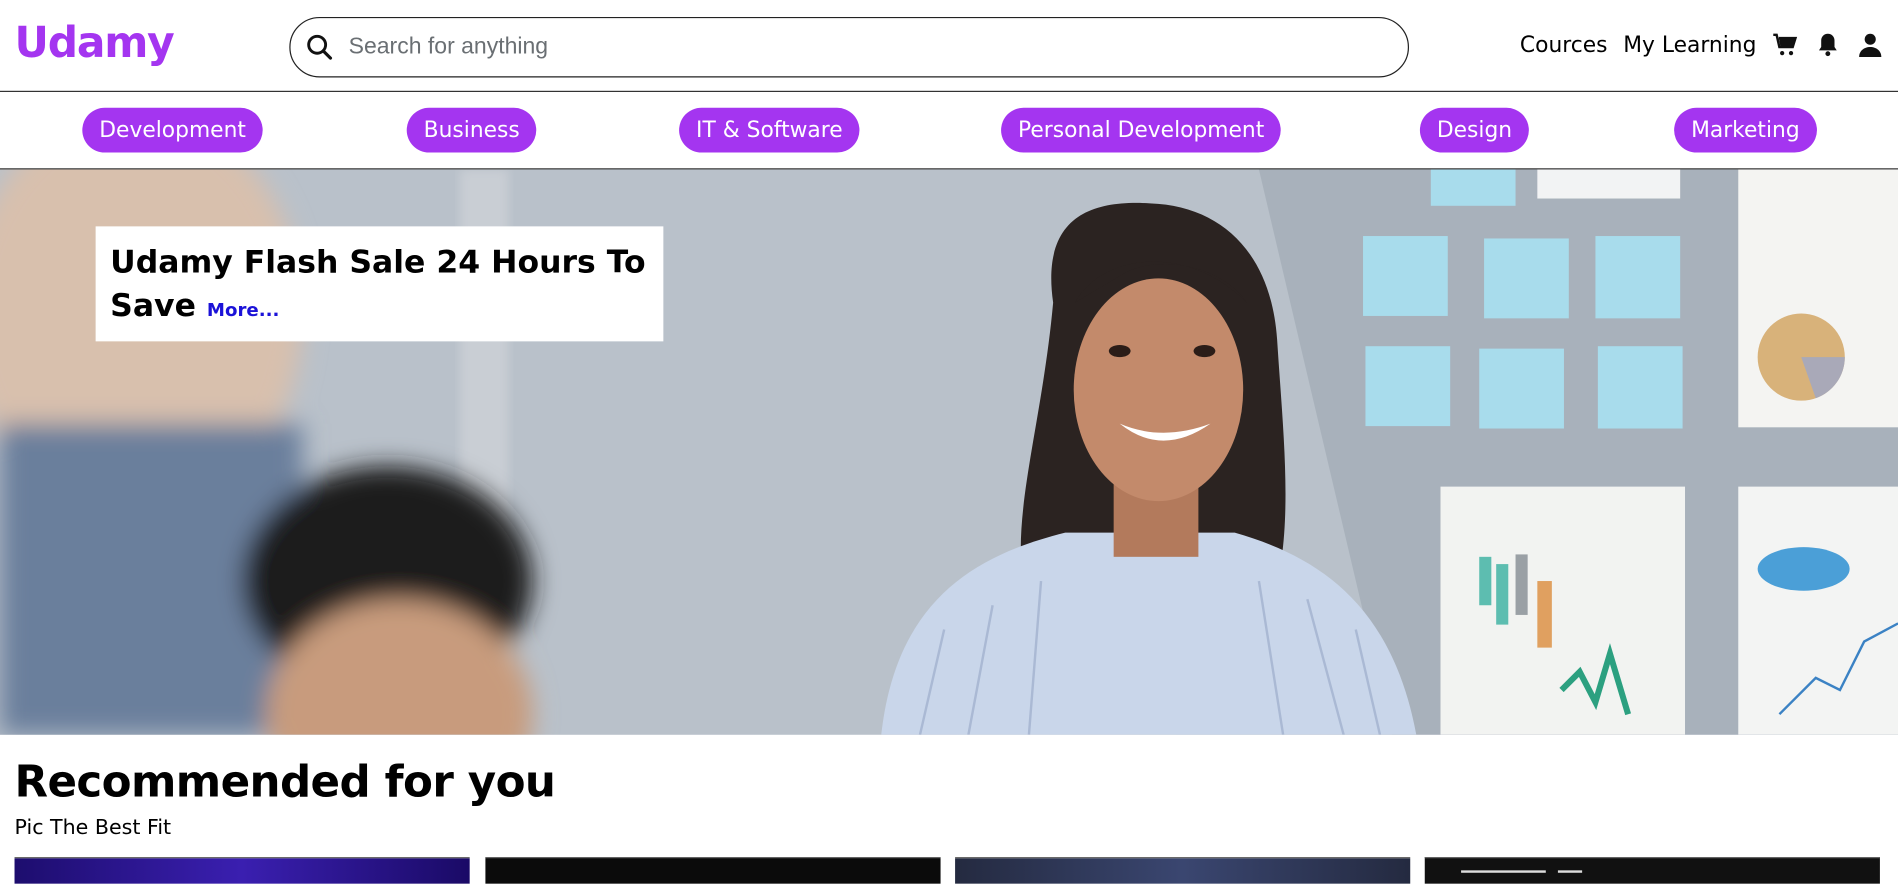 The image size is (1898, 884). What do you see at coordinates (1870, 44) in the screenshot?
I see `user-icon` at bounding box center [1870, 44].